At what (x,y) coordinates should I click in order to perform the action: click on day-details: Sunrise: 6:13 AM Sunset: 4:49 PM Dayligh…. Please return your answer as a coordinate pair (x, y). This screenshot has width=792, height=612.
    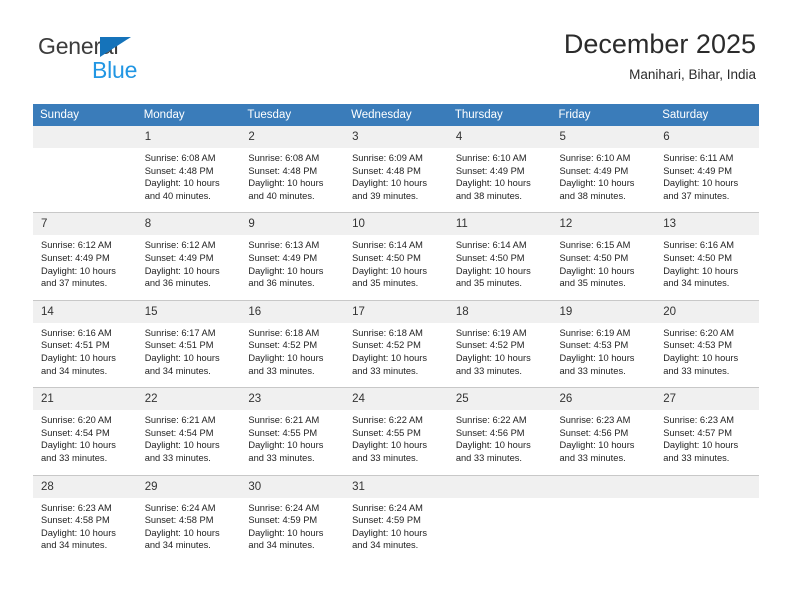
    Looking at the image, I should click on (292, 267).